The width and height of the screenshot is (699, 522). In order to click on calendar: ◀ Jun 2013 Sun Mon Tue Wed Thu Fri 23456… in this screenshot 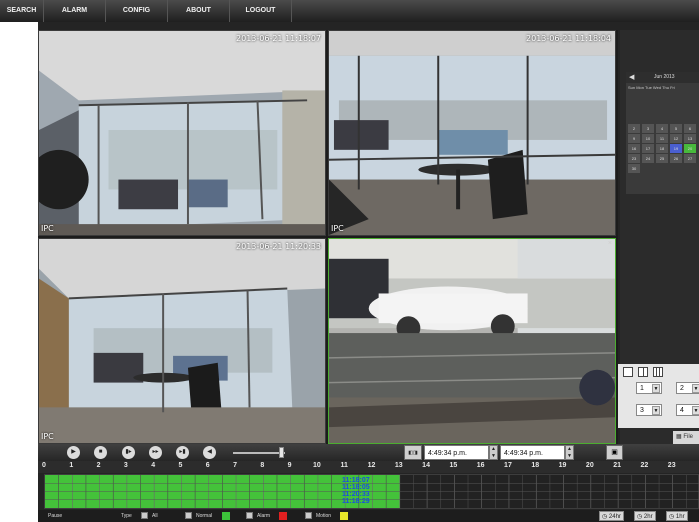, I will do `click(662, 133)`.